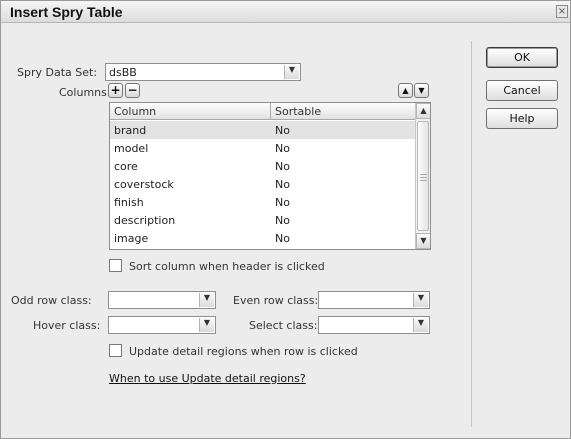  What do you see at coordinates (67, 325) in the screenshot?
I see `hover-class-label: Hover class:` at bounding box center [67, 325].